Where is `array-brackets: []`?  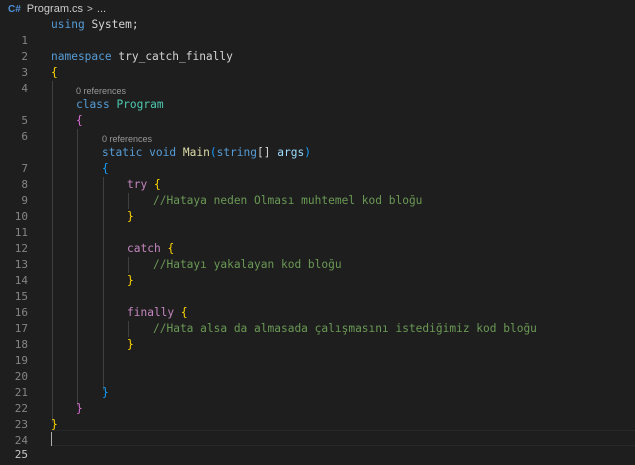 array-brackets: [] is located at coordinates (264, 152).